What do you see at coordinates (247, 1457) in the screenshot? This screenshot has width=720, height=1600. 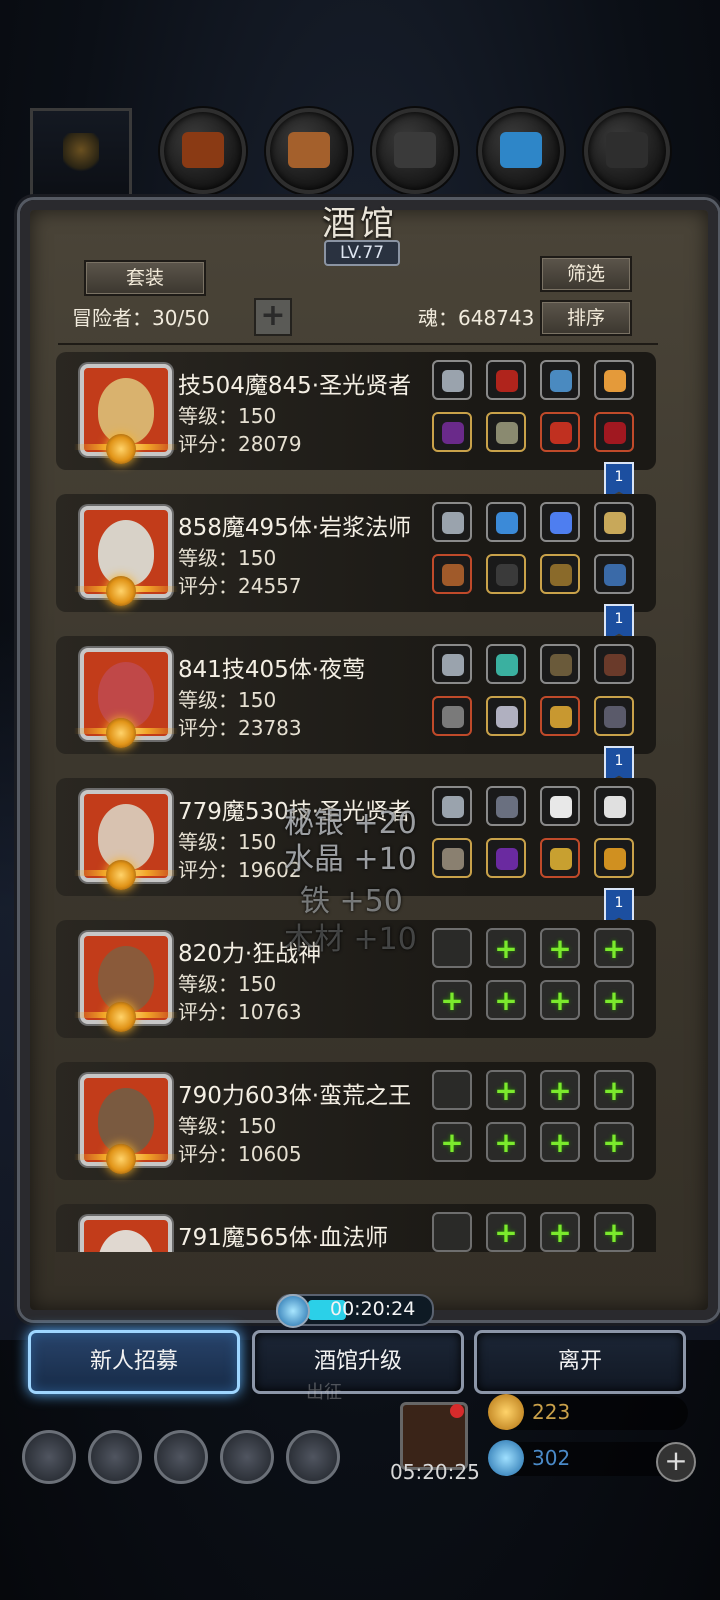 I see `dock-mail-icon` at bounding box center [247, 1457].